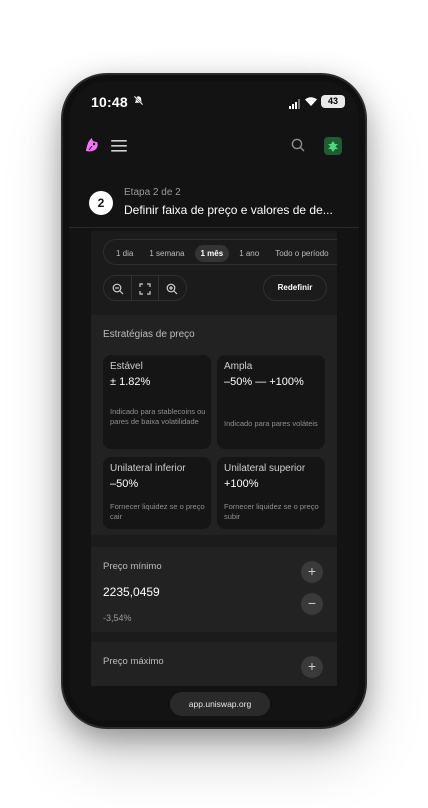  Describe the element at coordinates (124, 484) in the screenshot. I see `strategy-value: –50%` at that location.